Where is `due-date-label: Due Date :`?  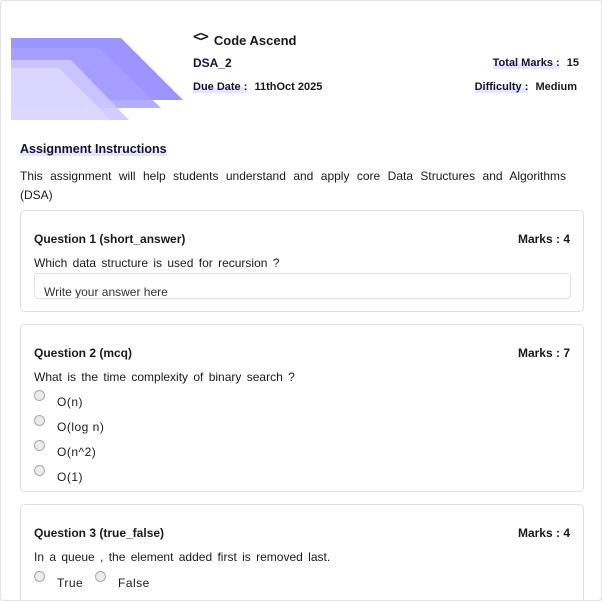
due-date-label: Due Date : is located at coordinates (220, 87).